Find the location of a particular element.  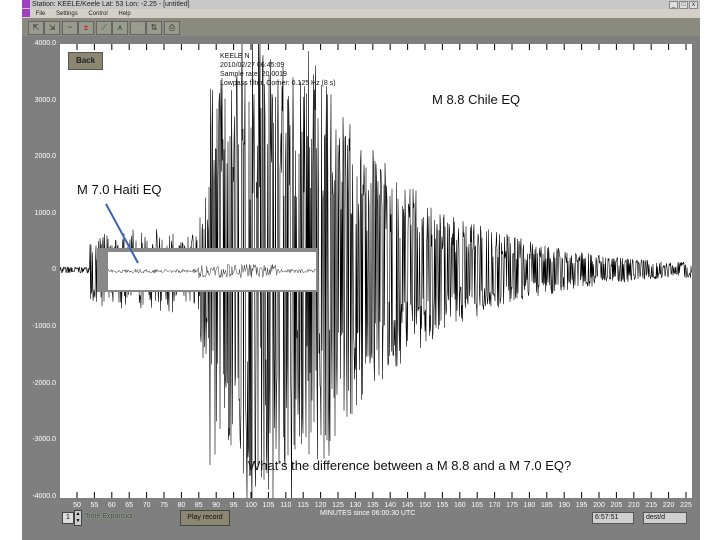

x-tick-label: 105 is located at coordinates (268, 505).